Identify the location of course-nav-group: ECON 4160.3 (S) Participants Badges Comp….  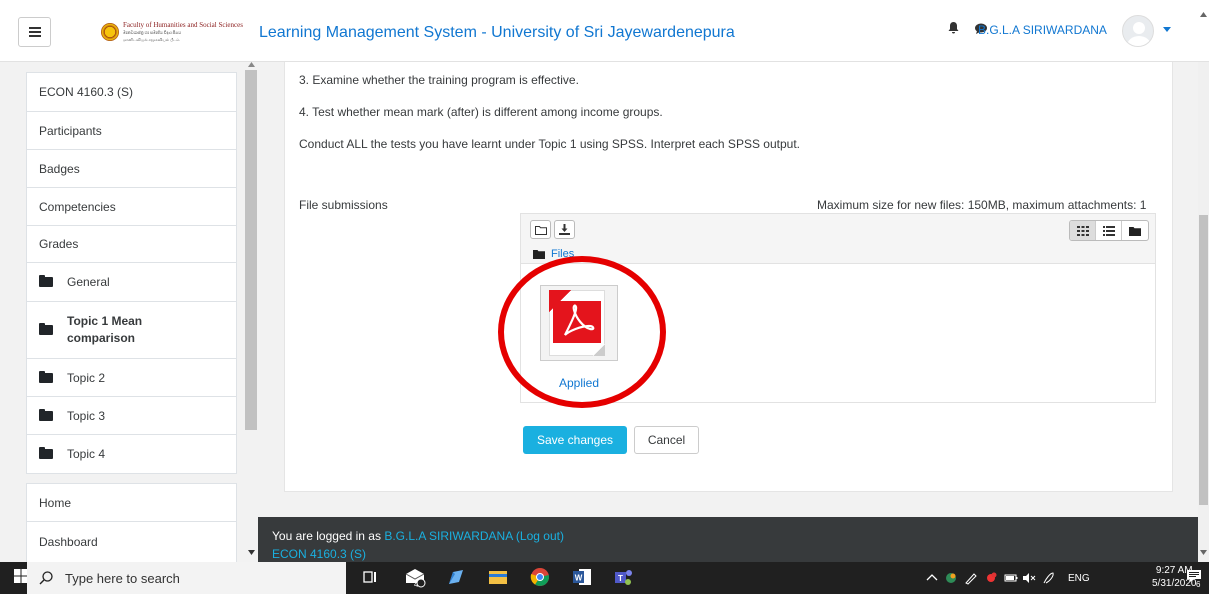
(131, 273).